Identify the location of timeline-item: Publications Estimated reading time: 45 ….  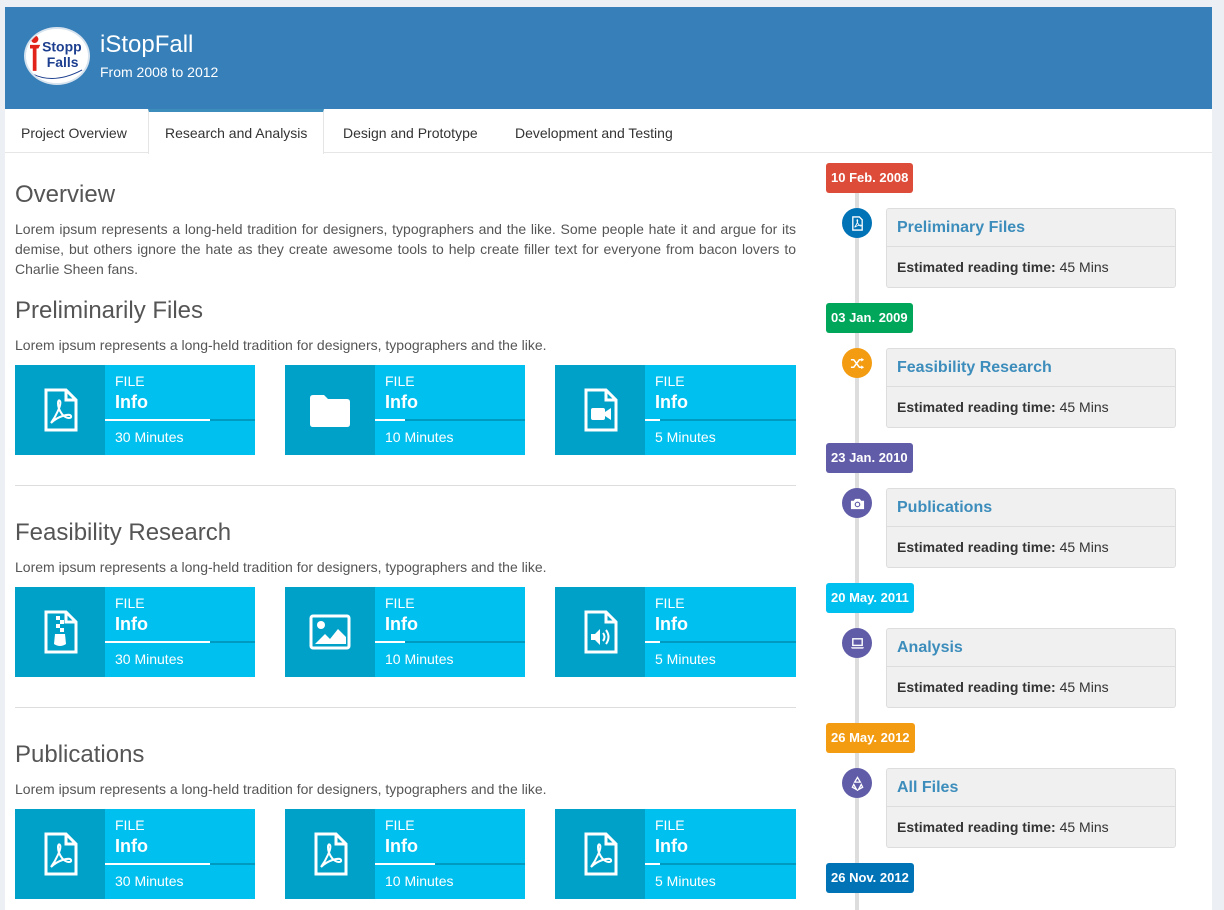
(1031, 528).